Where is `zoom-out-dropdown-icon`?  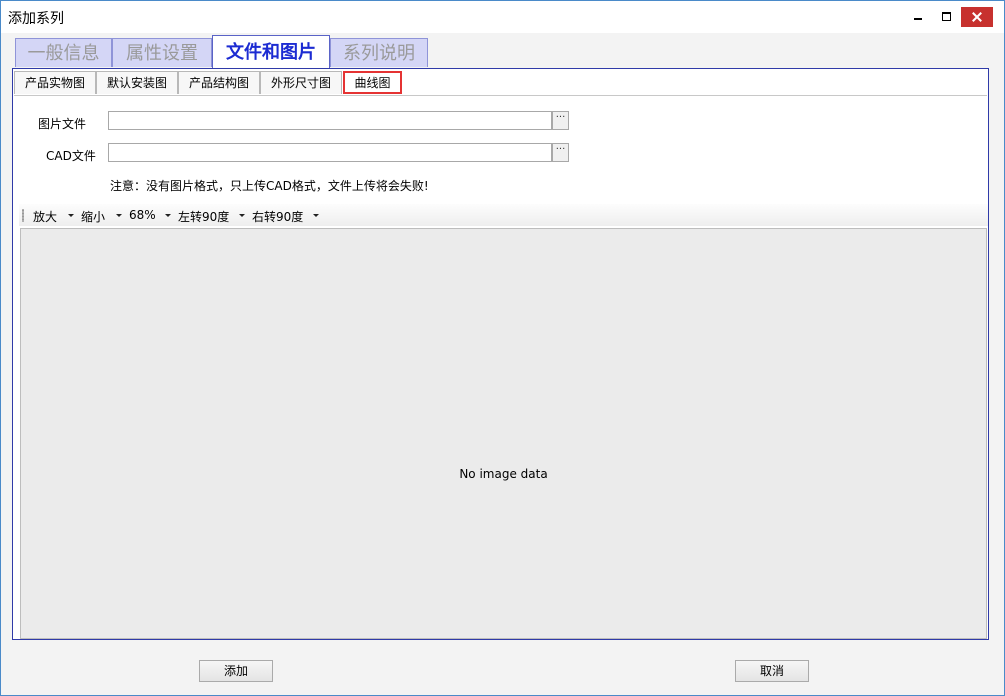 zoom-out-dropdown-icon is located at coordinates (119, 215).